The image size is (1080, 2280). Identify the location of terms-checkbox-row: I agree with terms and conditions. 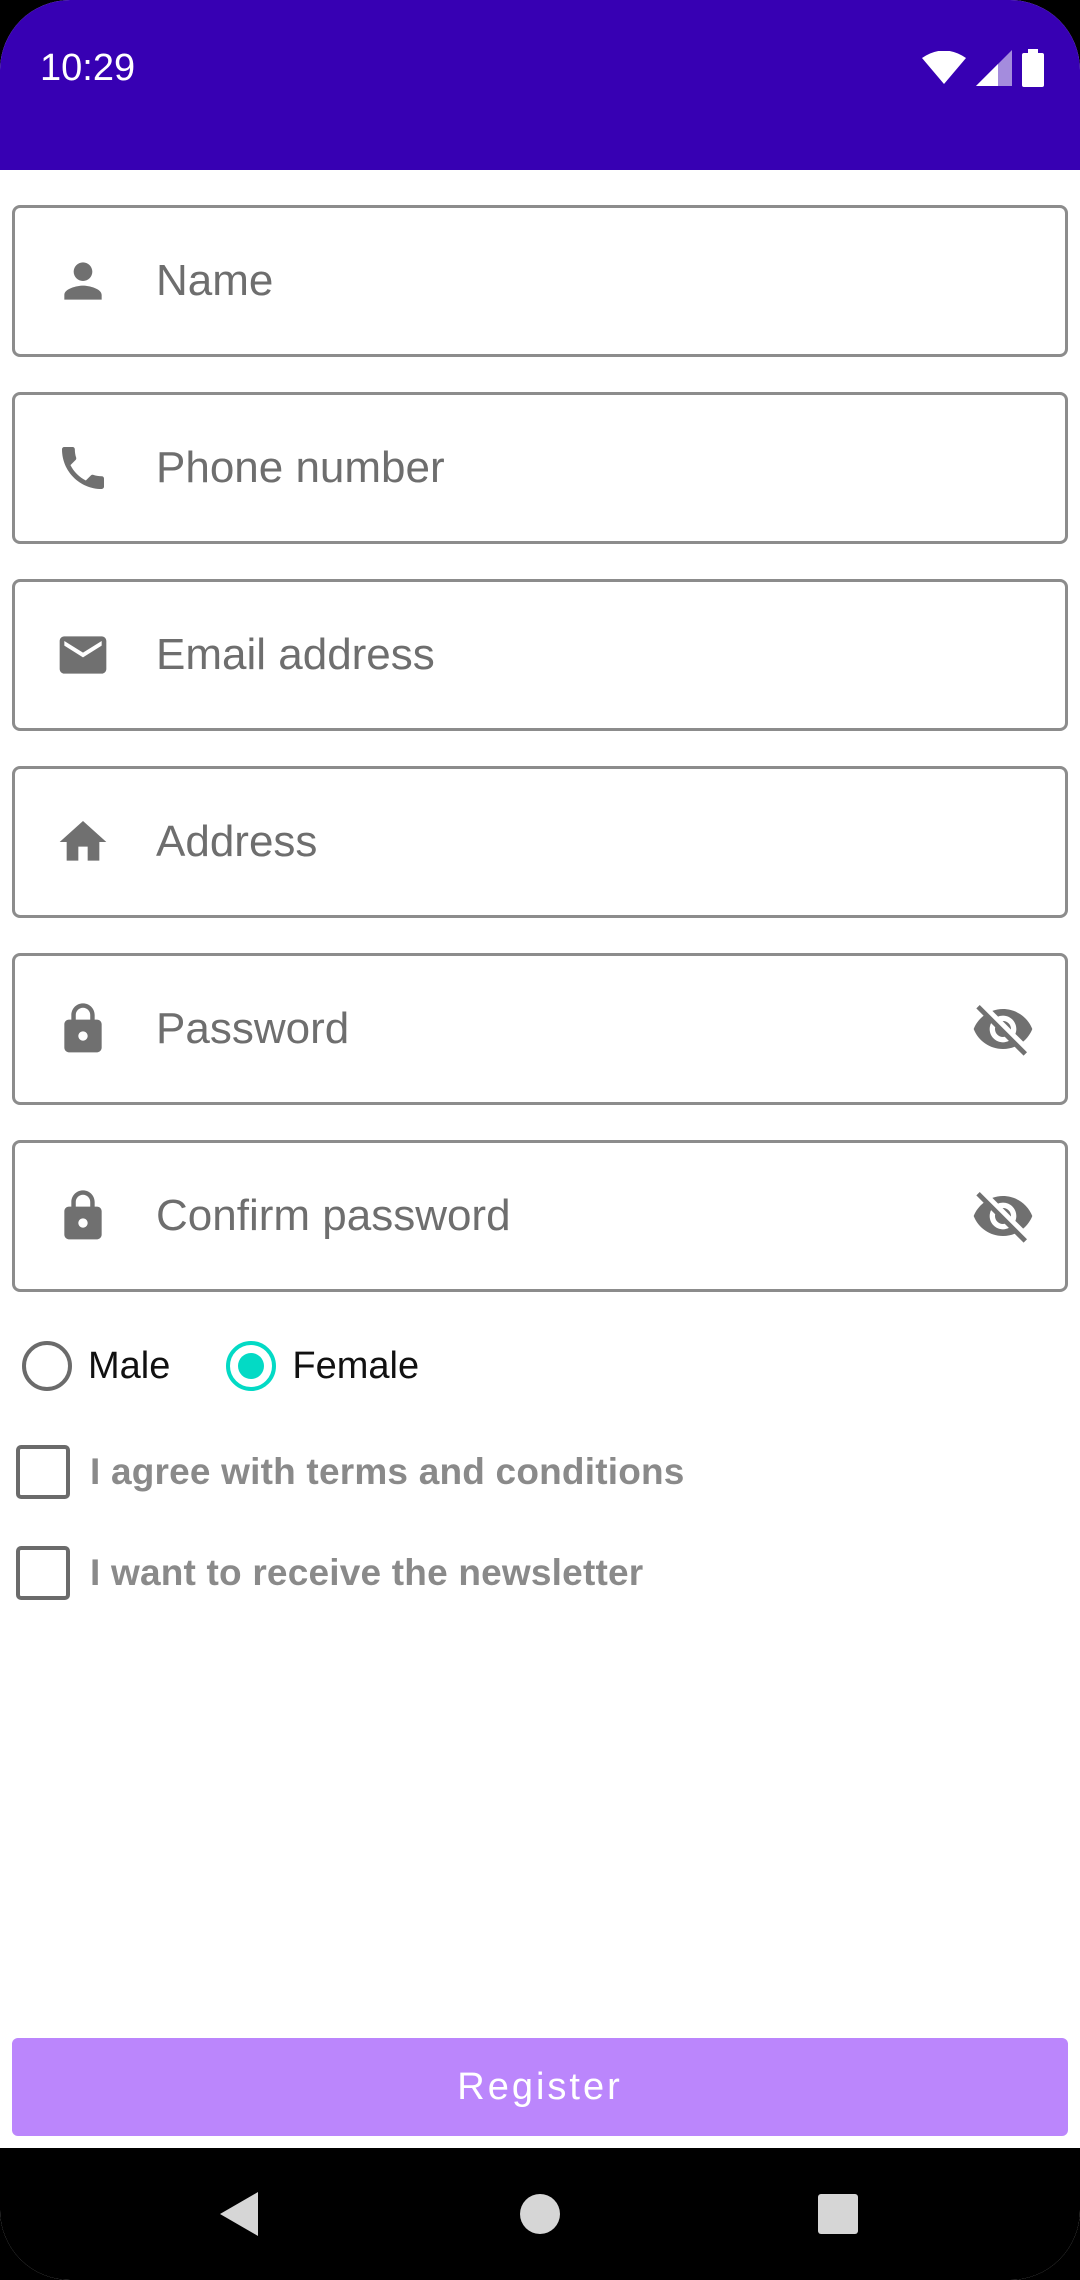
(350, 1472).